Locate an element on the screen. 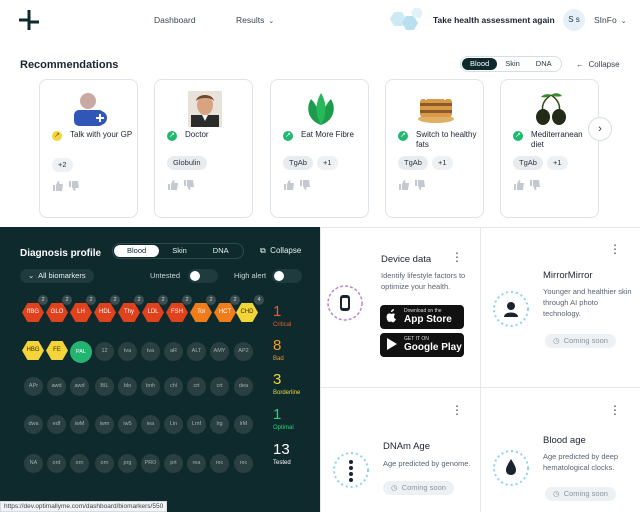 The image size is (640, 512). biomarker-dot: iwm is located at coordinates (104, 424).